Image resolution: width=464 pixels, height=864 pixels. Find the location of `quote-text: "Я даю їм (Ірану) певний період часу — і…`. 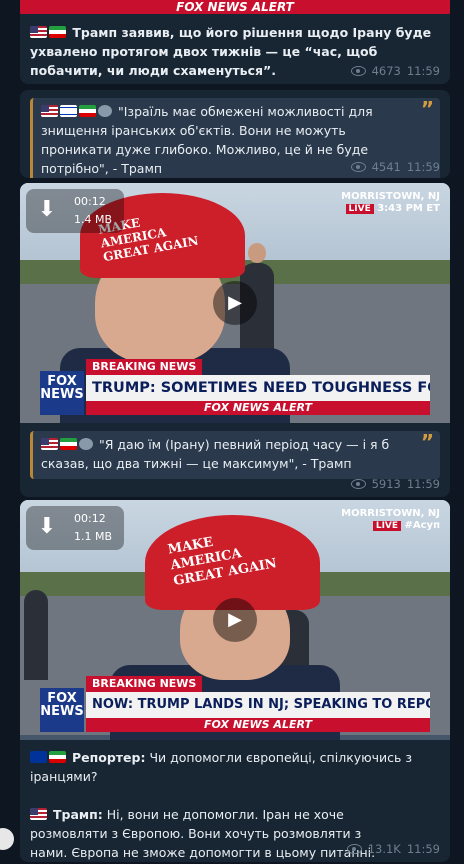

quote-text: "Я даю їм (Ірану) певний період часу — і… is located at coordinates (215, 454).